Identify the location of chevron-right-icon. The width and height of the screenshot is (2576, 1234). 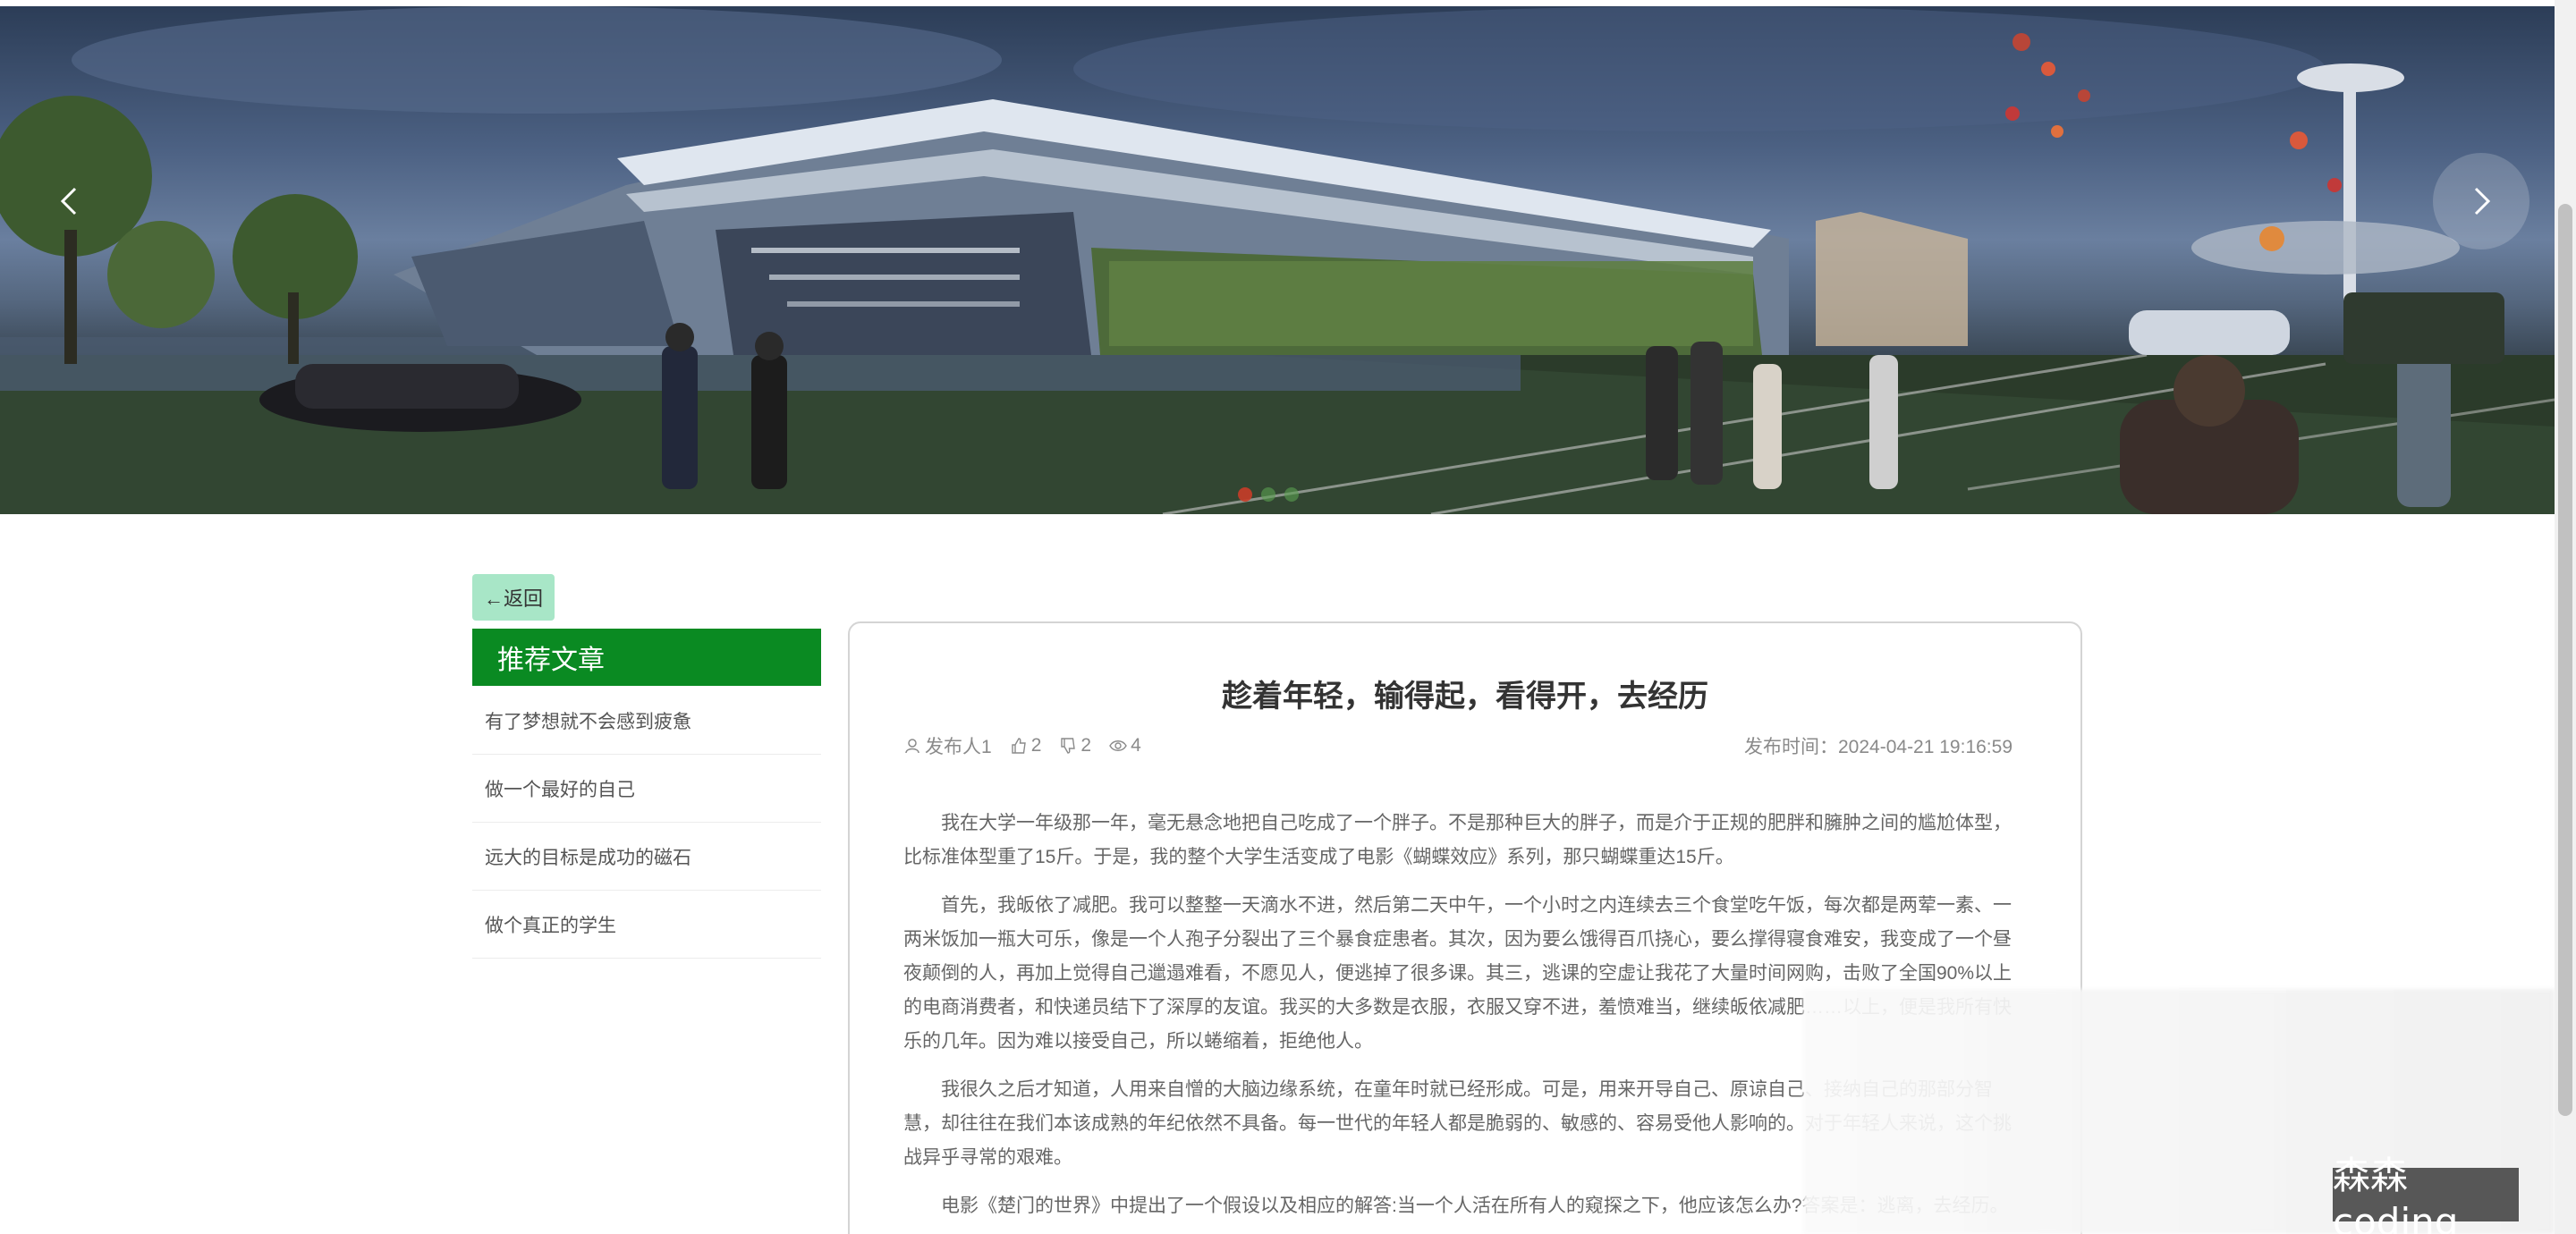
(2482, 201).